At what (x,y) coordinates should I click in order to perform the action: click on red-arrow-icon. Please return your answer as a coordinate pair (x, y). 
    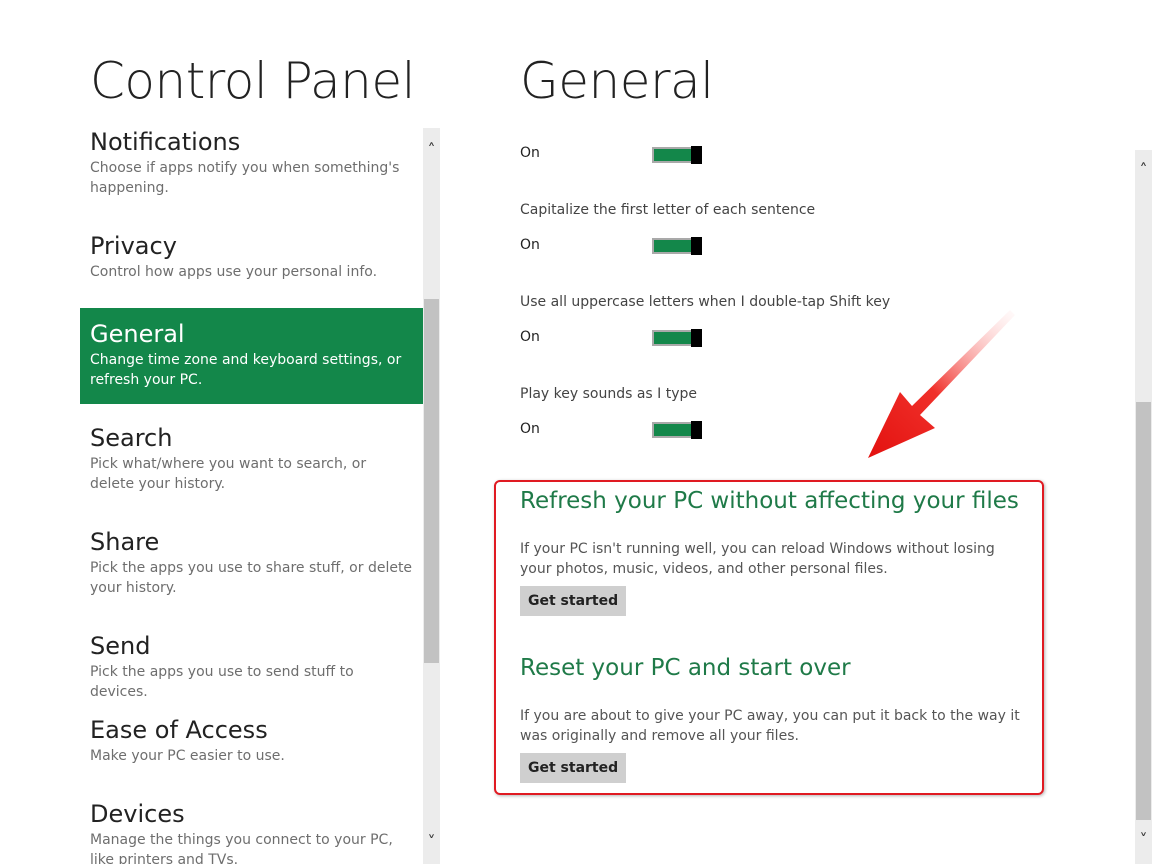
    Looking at the image, I should click on (941, 384).